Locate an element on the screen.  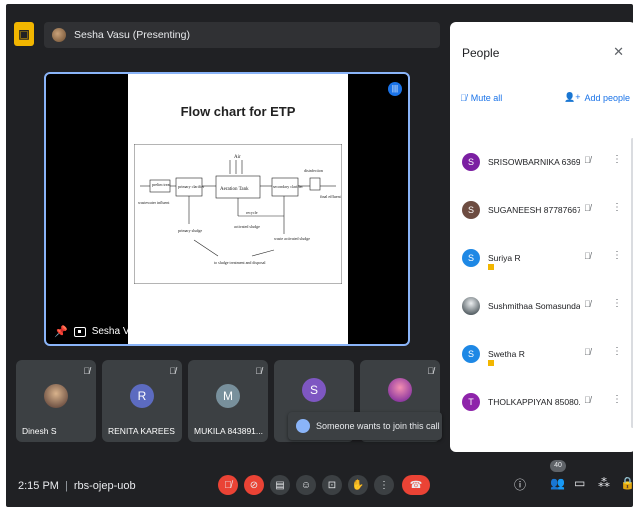
participant-row: S Suriya R 🎙̸ ⋮ is located at coordinates (541, 258).